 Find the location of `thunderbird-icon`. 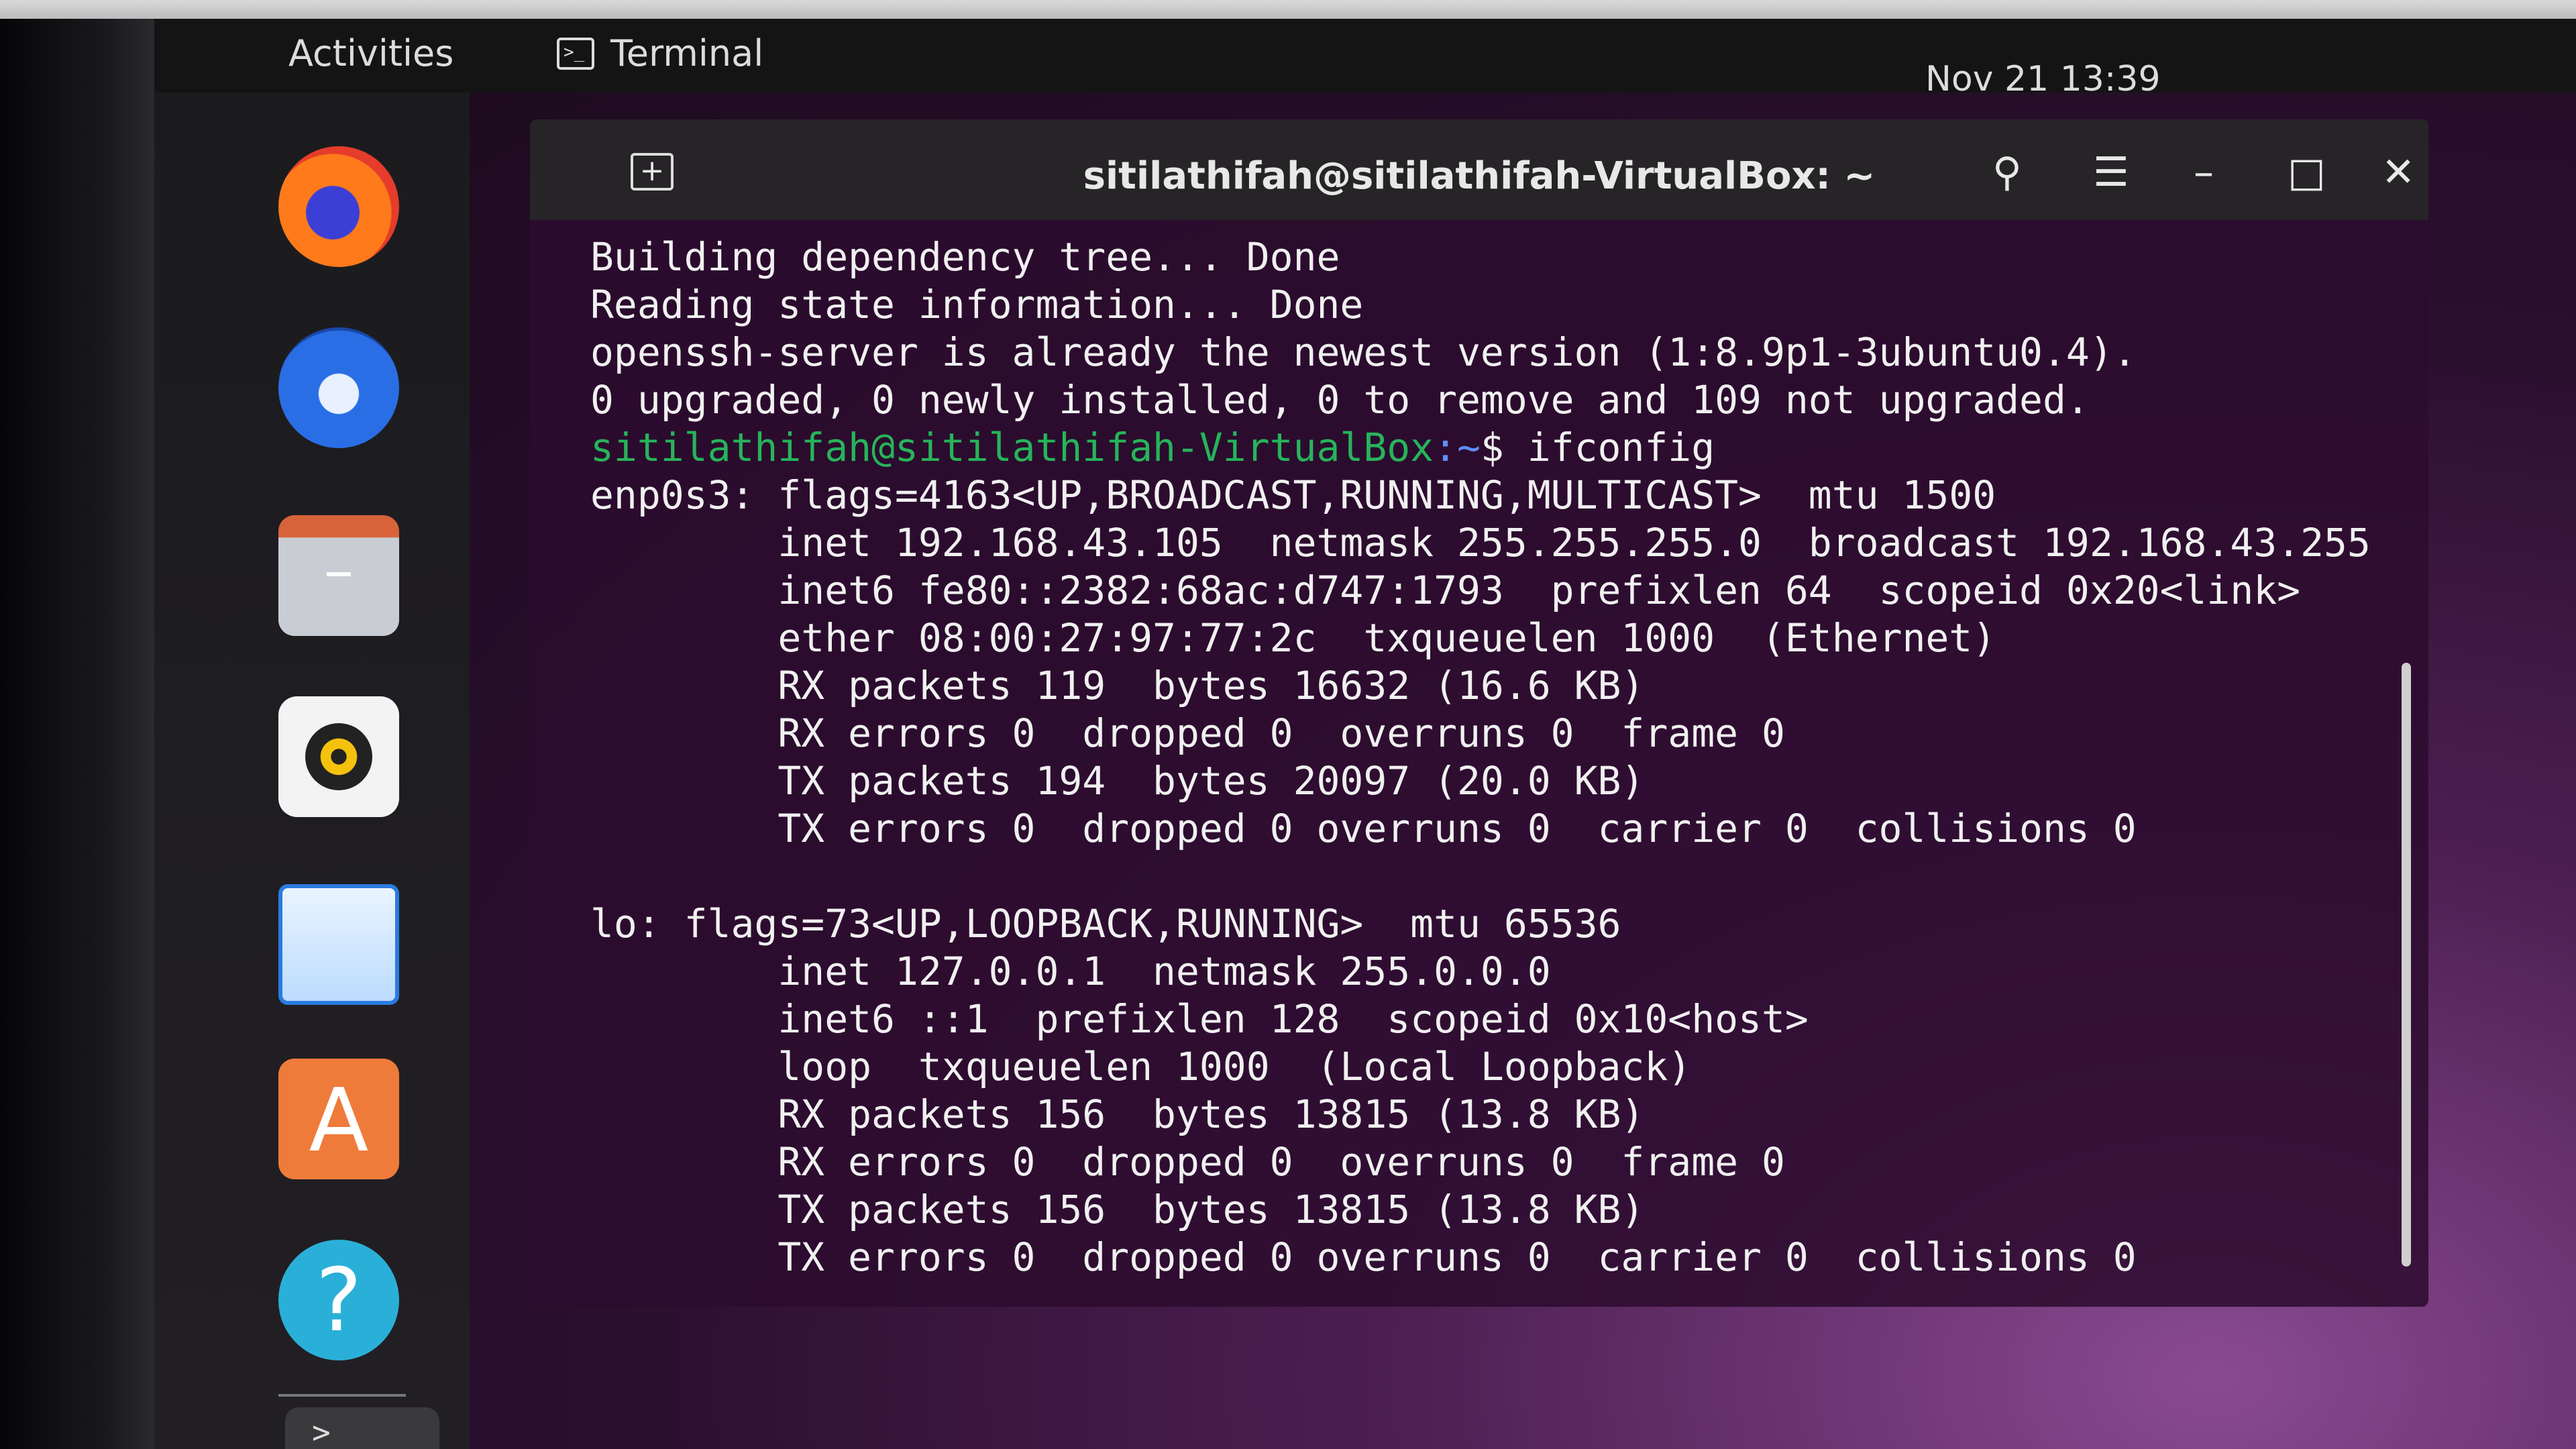

thunderbird-icon is located at coordinates (338, 387).